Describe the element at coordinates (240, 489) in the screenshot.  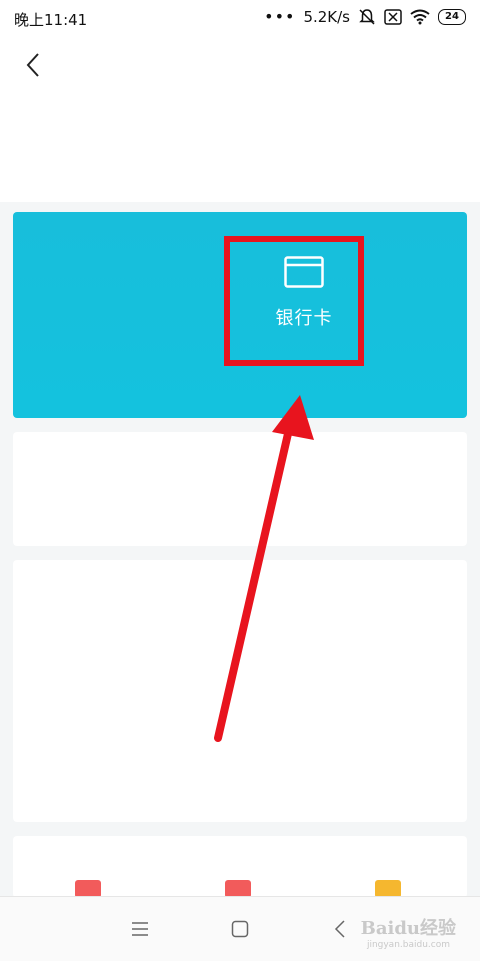
I see `content-card` at that location.